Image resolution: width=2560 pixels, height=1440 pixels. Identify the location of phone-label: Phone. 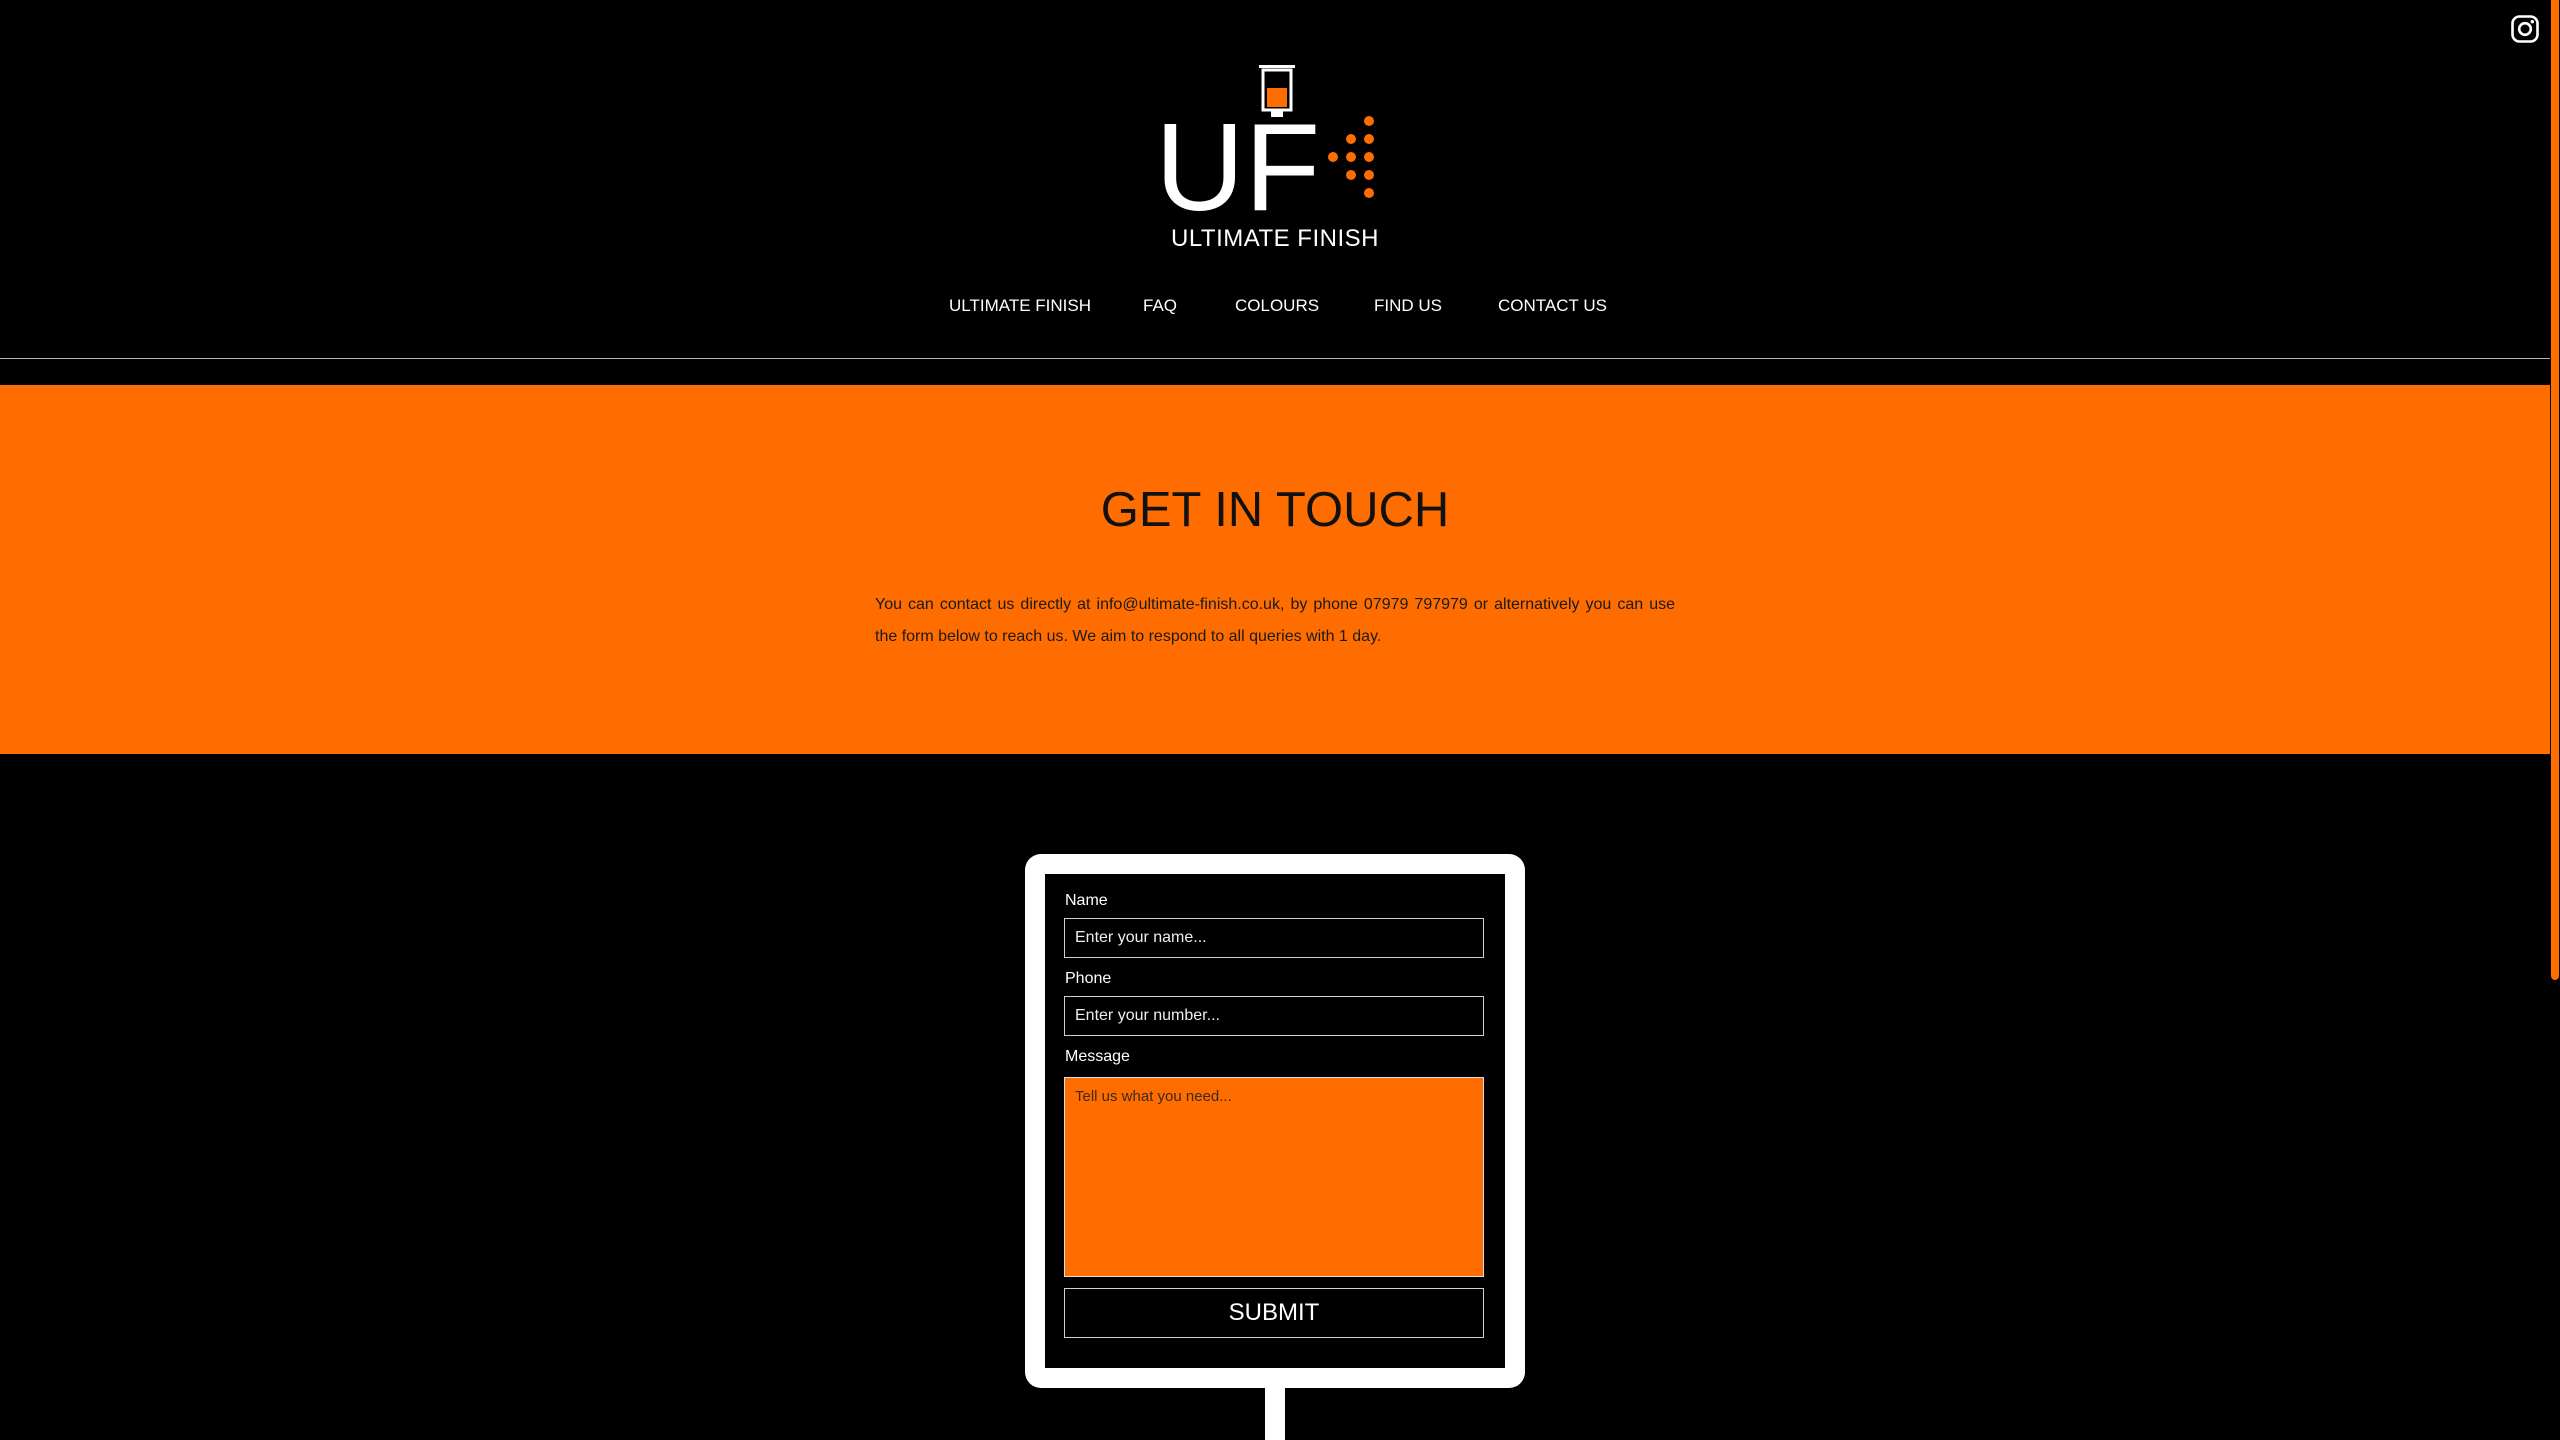
(1088, 978).